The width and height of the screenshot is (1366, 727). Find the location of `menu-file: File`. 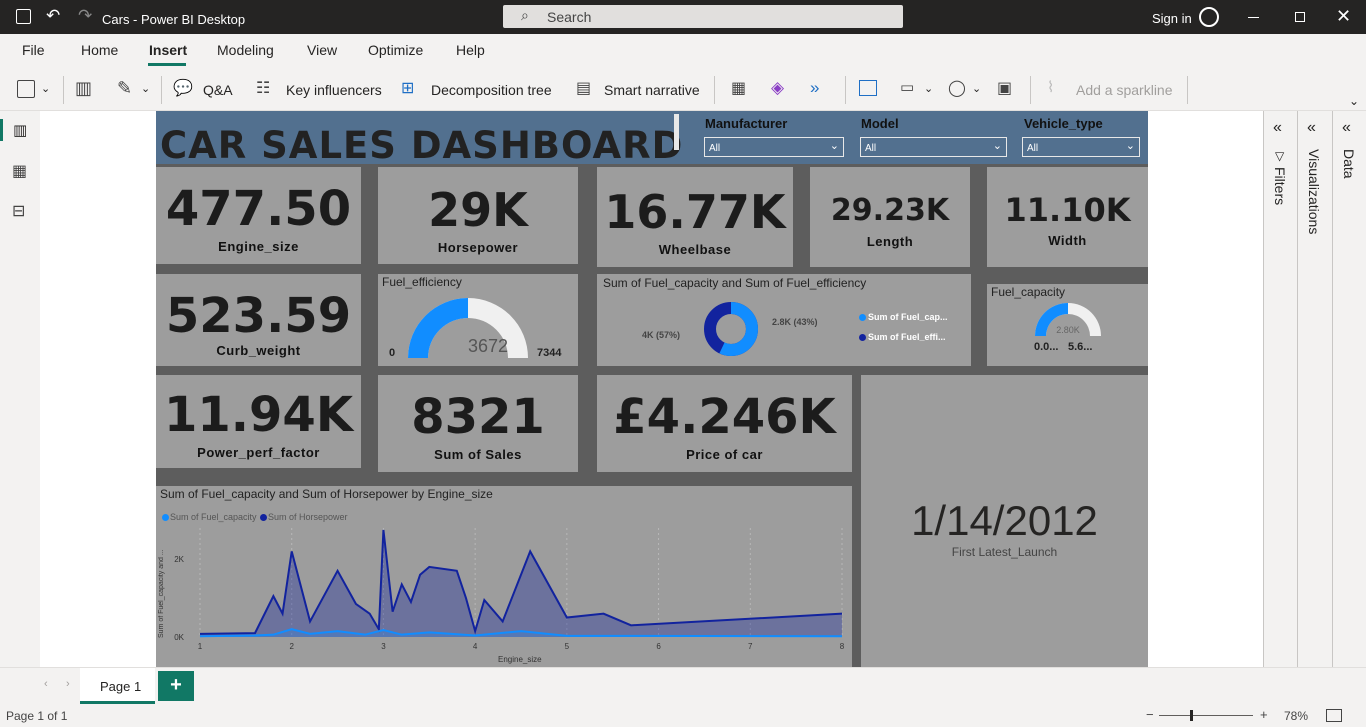

menu-file: File is located at coordinates (33, 50).